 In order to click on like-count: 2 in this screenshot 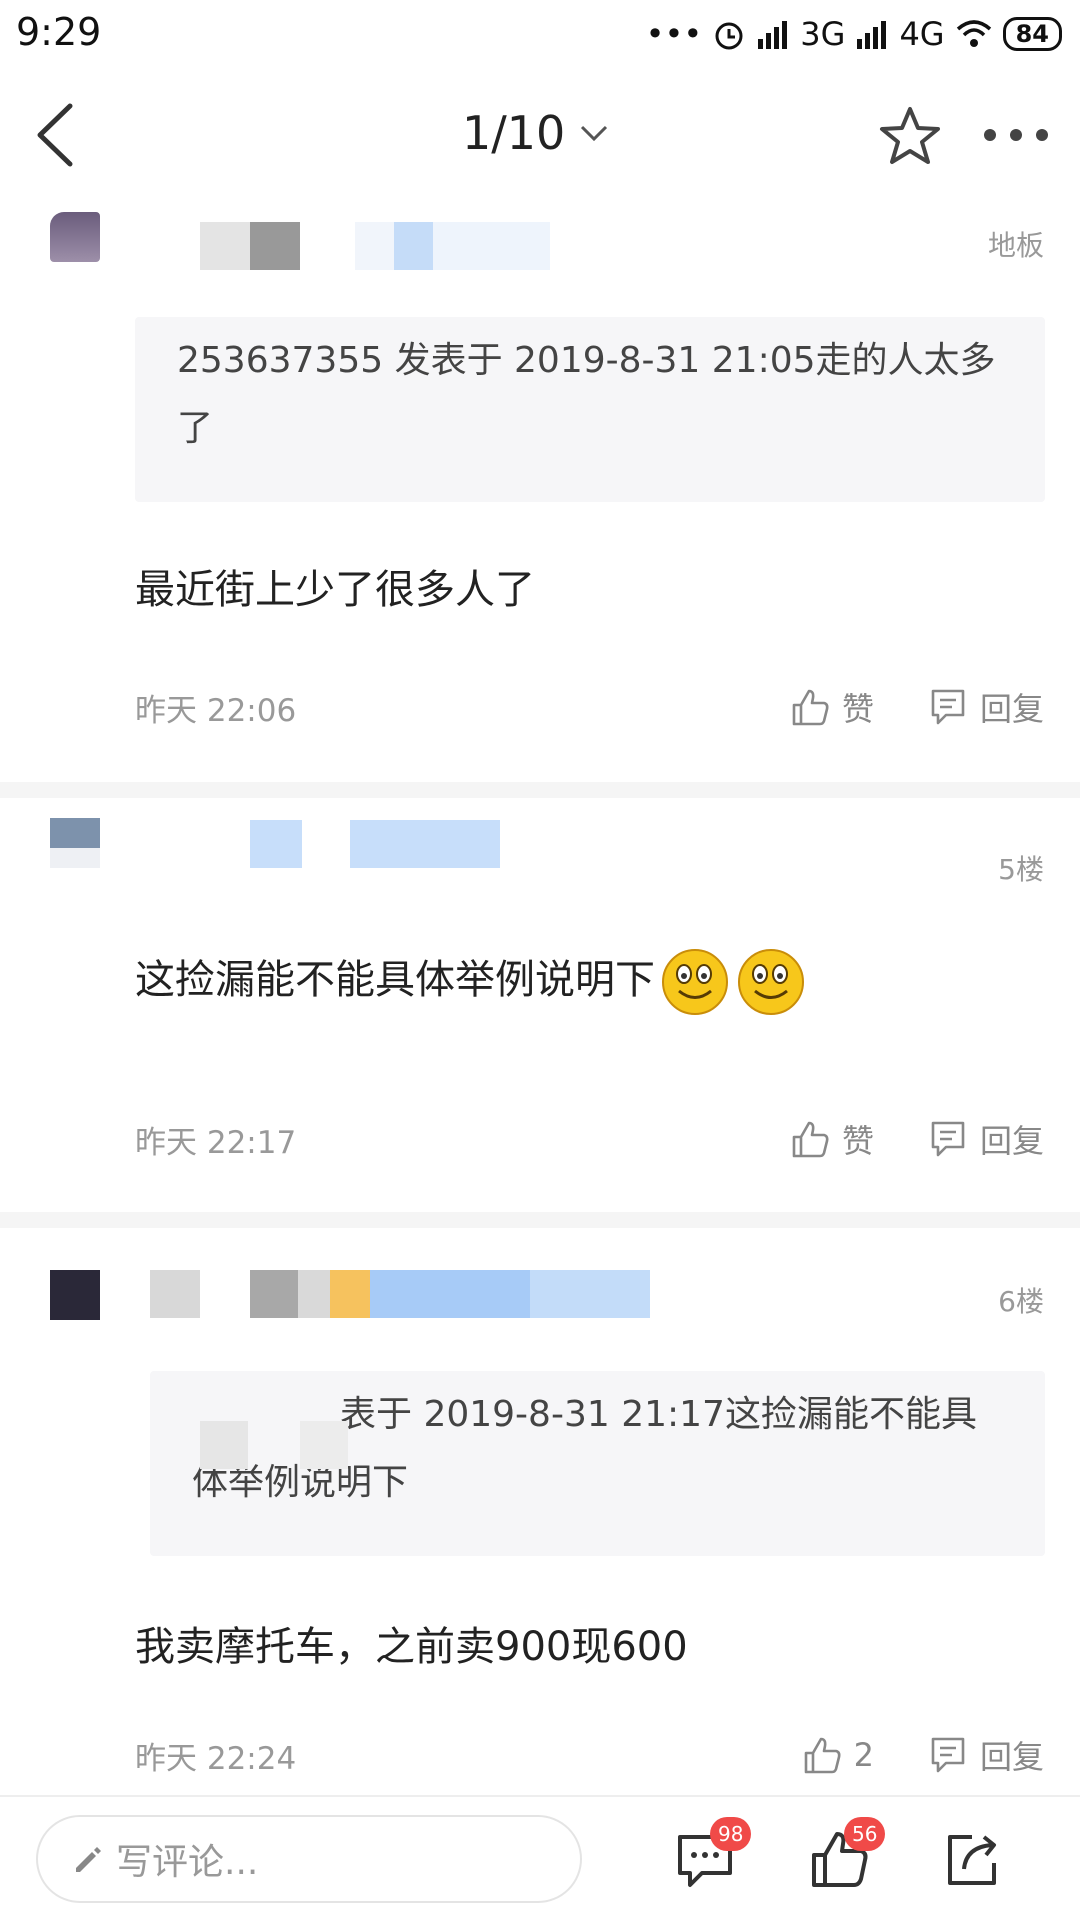, I will do `click(863, 1755)`.